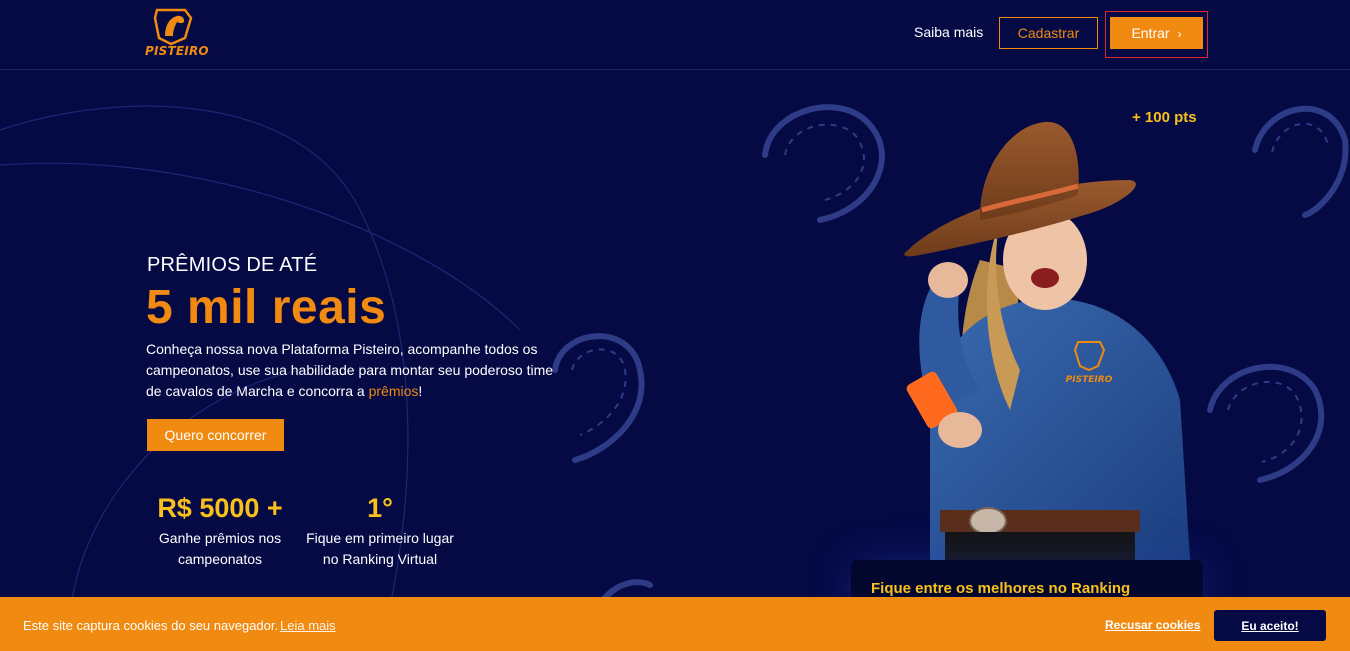 The width and height of the screenshot is (1350, 651). What do you see at coordinates (380, 559) in the screenshot?
I see `stat-label-line: no Ranking Virtual` at bounding box center [380, 559].